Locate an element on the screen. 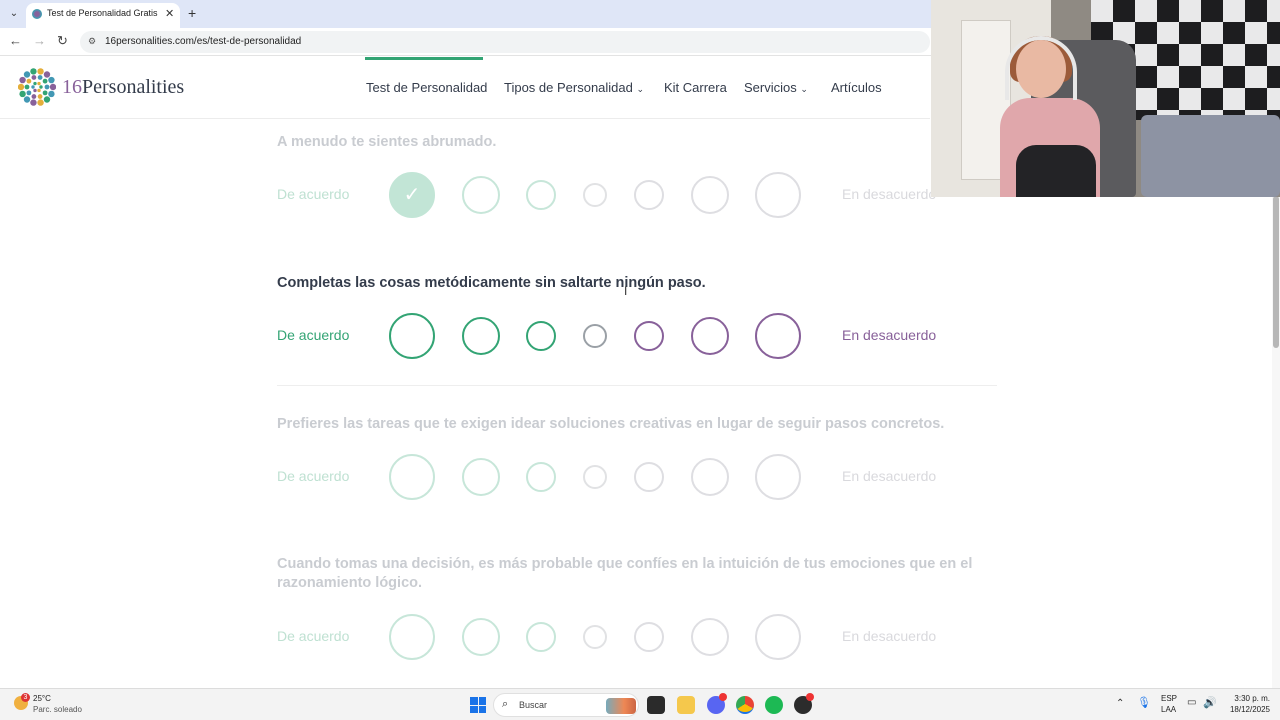 Image resolution: width=1280 pixels, height=720 pixels. webcam-headset is located at coordinates (1041, 68).